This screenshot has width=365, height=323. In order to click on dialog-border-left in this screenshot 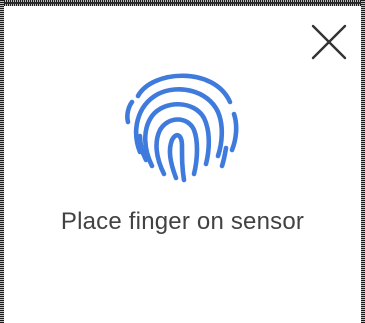, I will do `click(2, 161)`.